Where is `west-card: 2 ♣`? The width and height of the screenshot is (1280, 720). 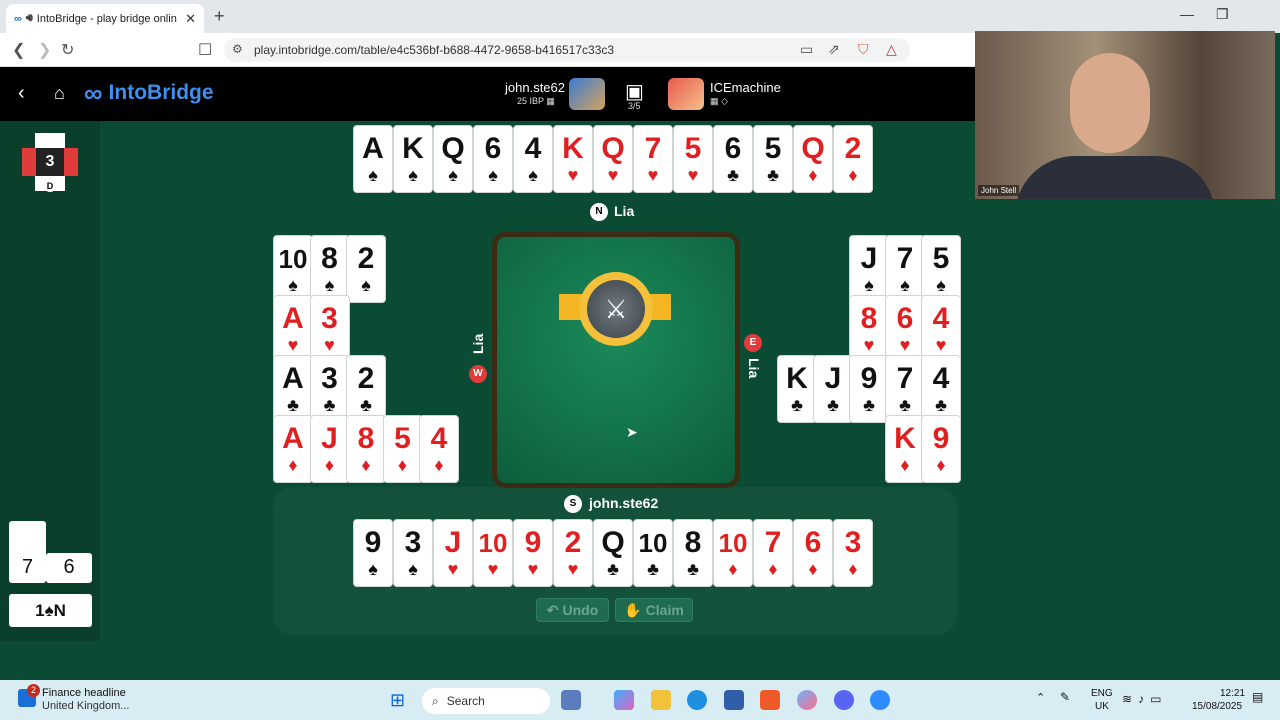
west-card: 2 ♣ is located at coordinates (366, 389).